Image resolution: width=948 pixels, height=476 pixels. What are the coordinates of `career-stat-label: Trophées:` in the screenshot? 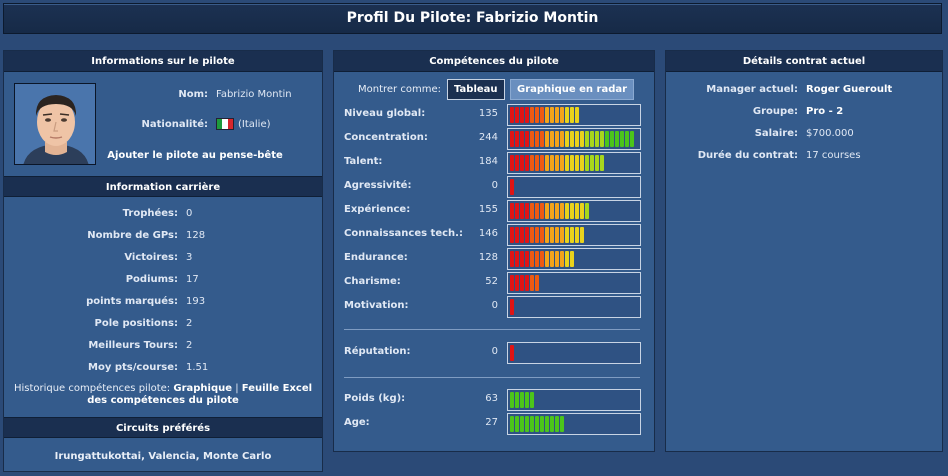 It's located at (150, 213).